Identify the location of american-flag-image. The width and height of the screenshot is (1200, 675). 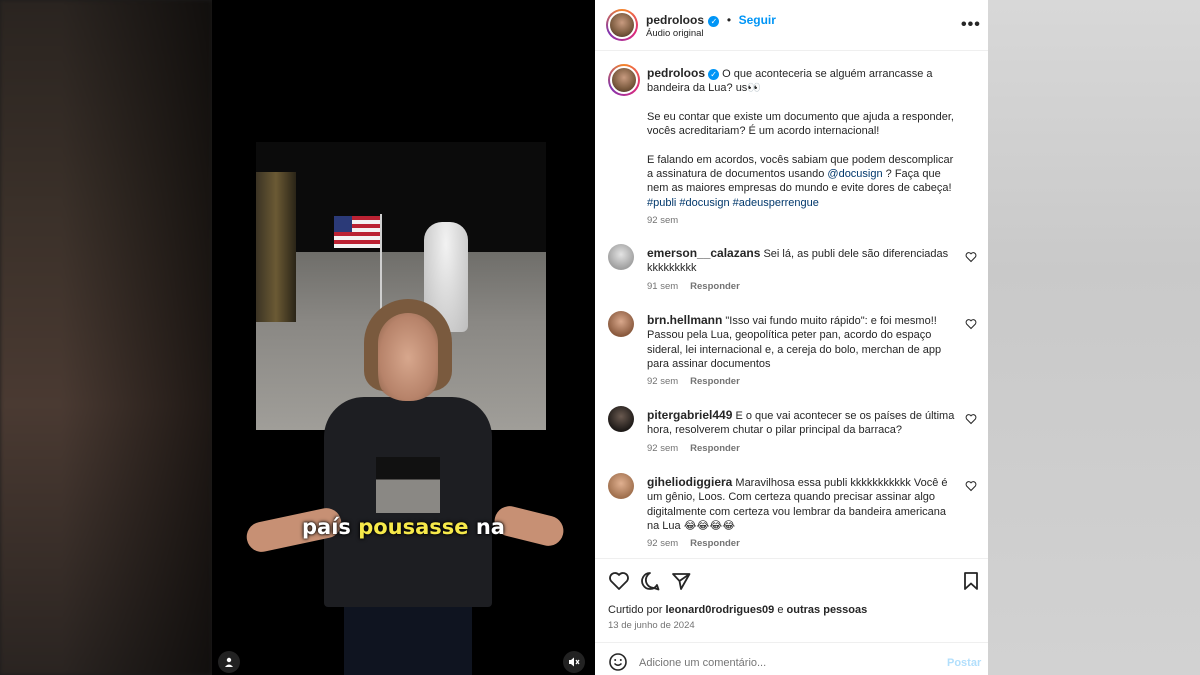
(357, 232).